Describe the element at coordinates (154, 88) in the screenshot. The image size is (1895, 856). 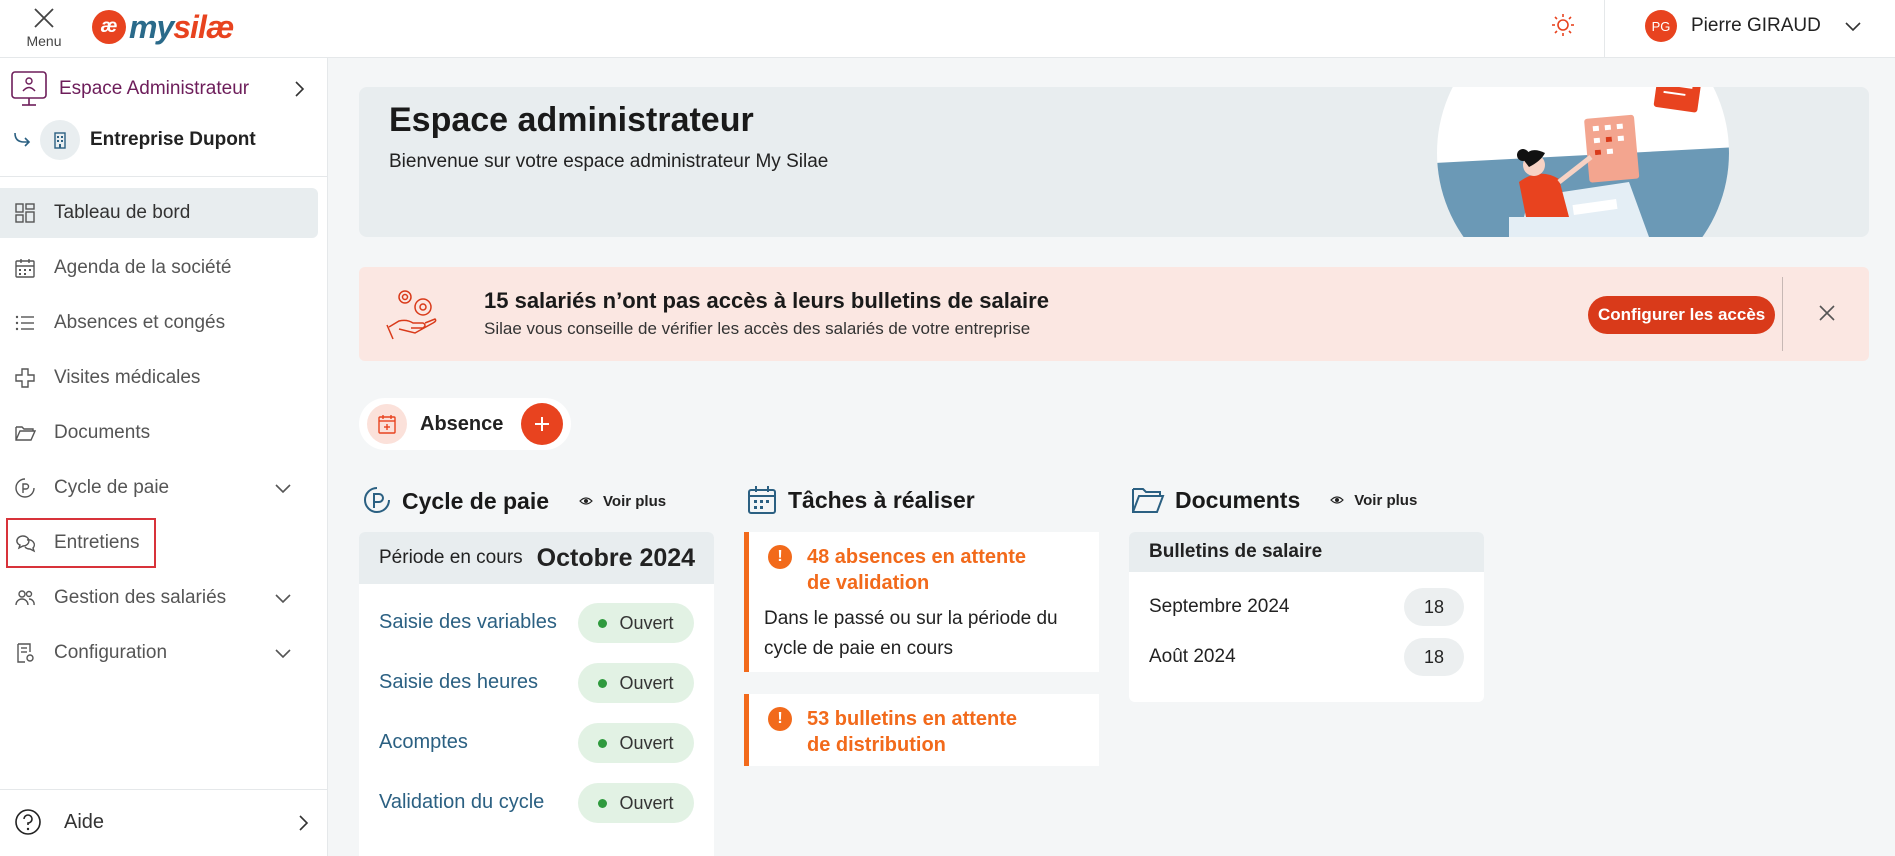
I see `espace-label: Espace Administrateur` at that location.